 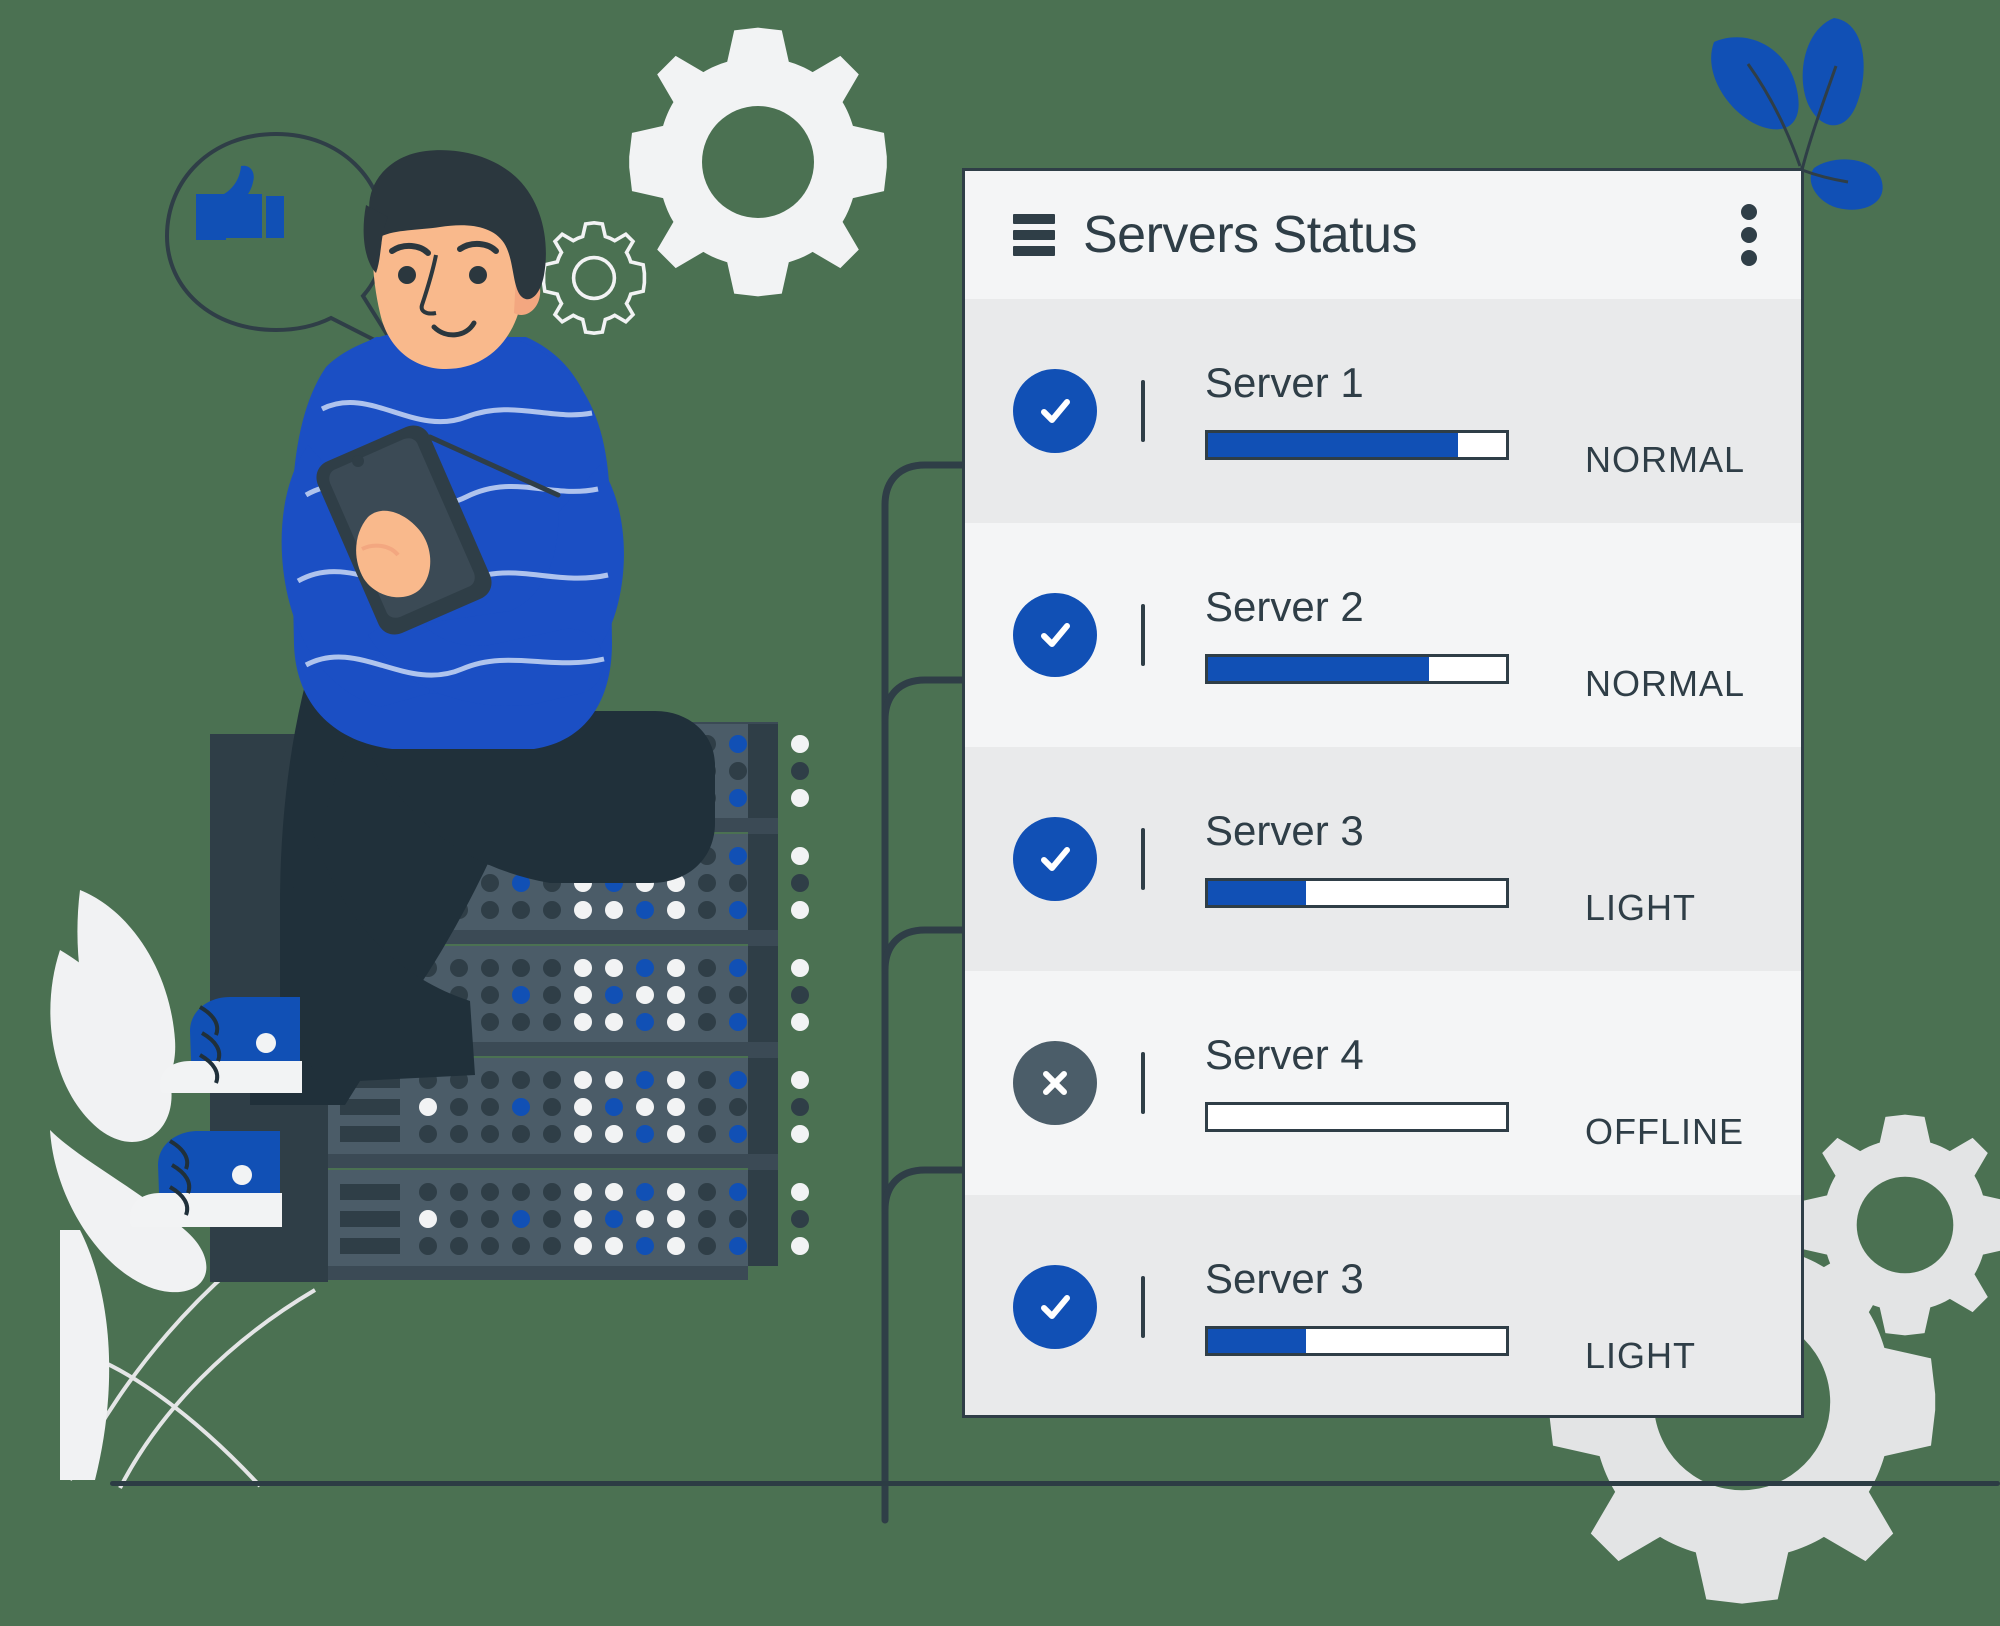 What do you see at coordinates (1749, 235) in the screenshot?
I see `kebab-menu-icon` at bounding box center [1749, 235].